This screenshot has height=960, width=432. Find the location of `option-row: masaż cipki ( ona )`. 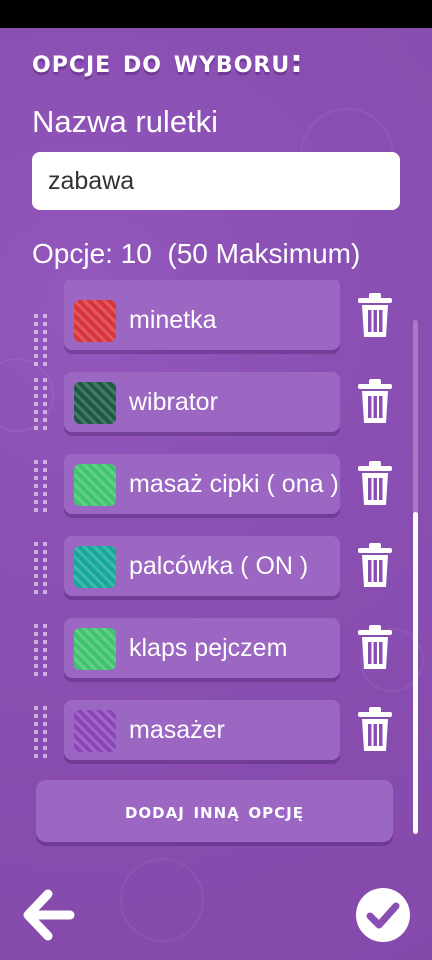

option-row: masaż cipki ( ona ) is located at coordinates (216, 486).